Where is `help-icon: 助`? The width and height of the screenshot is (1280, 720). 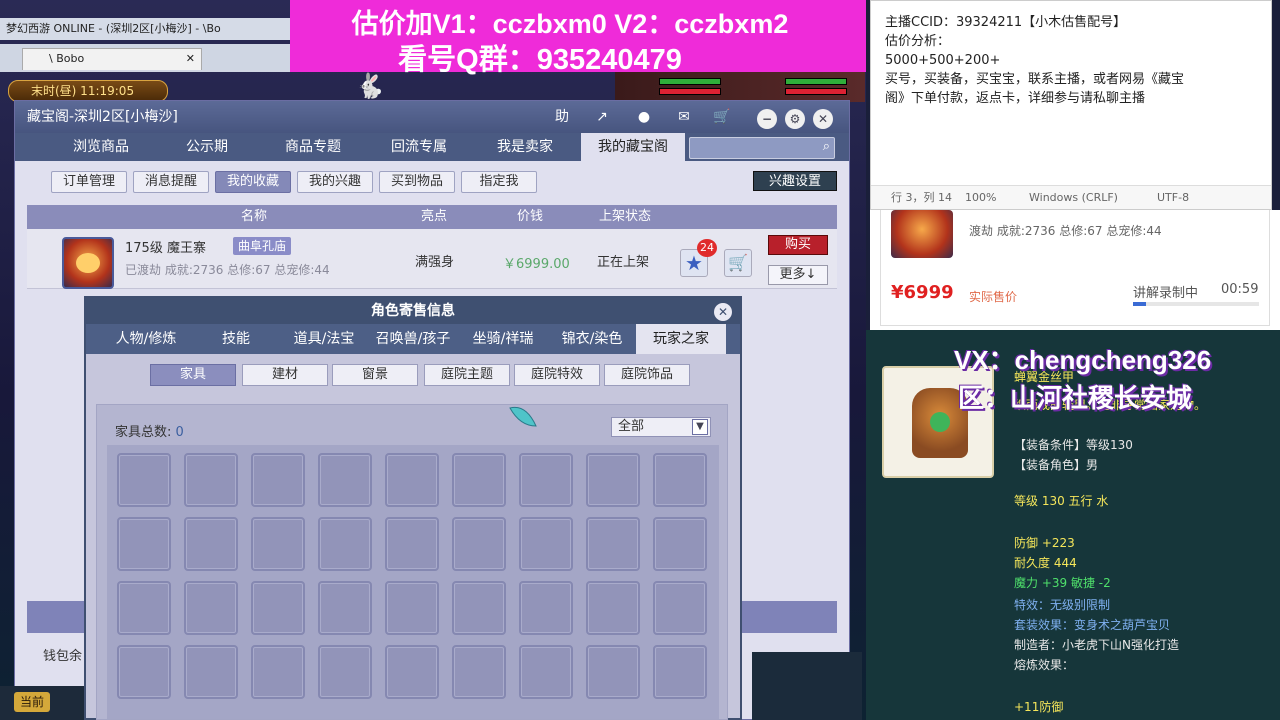 help-icon: 助 is located at coordinates (562, 117).